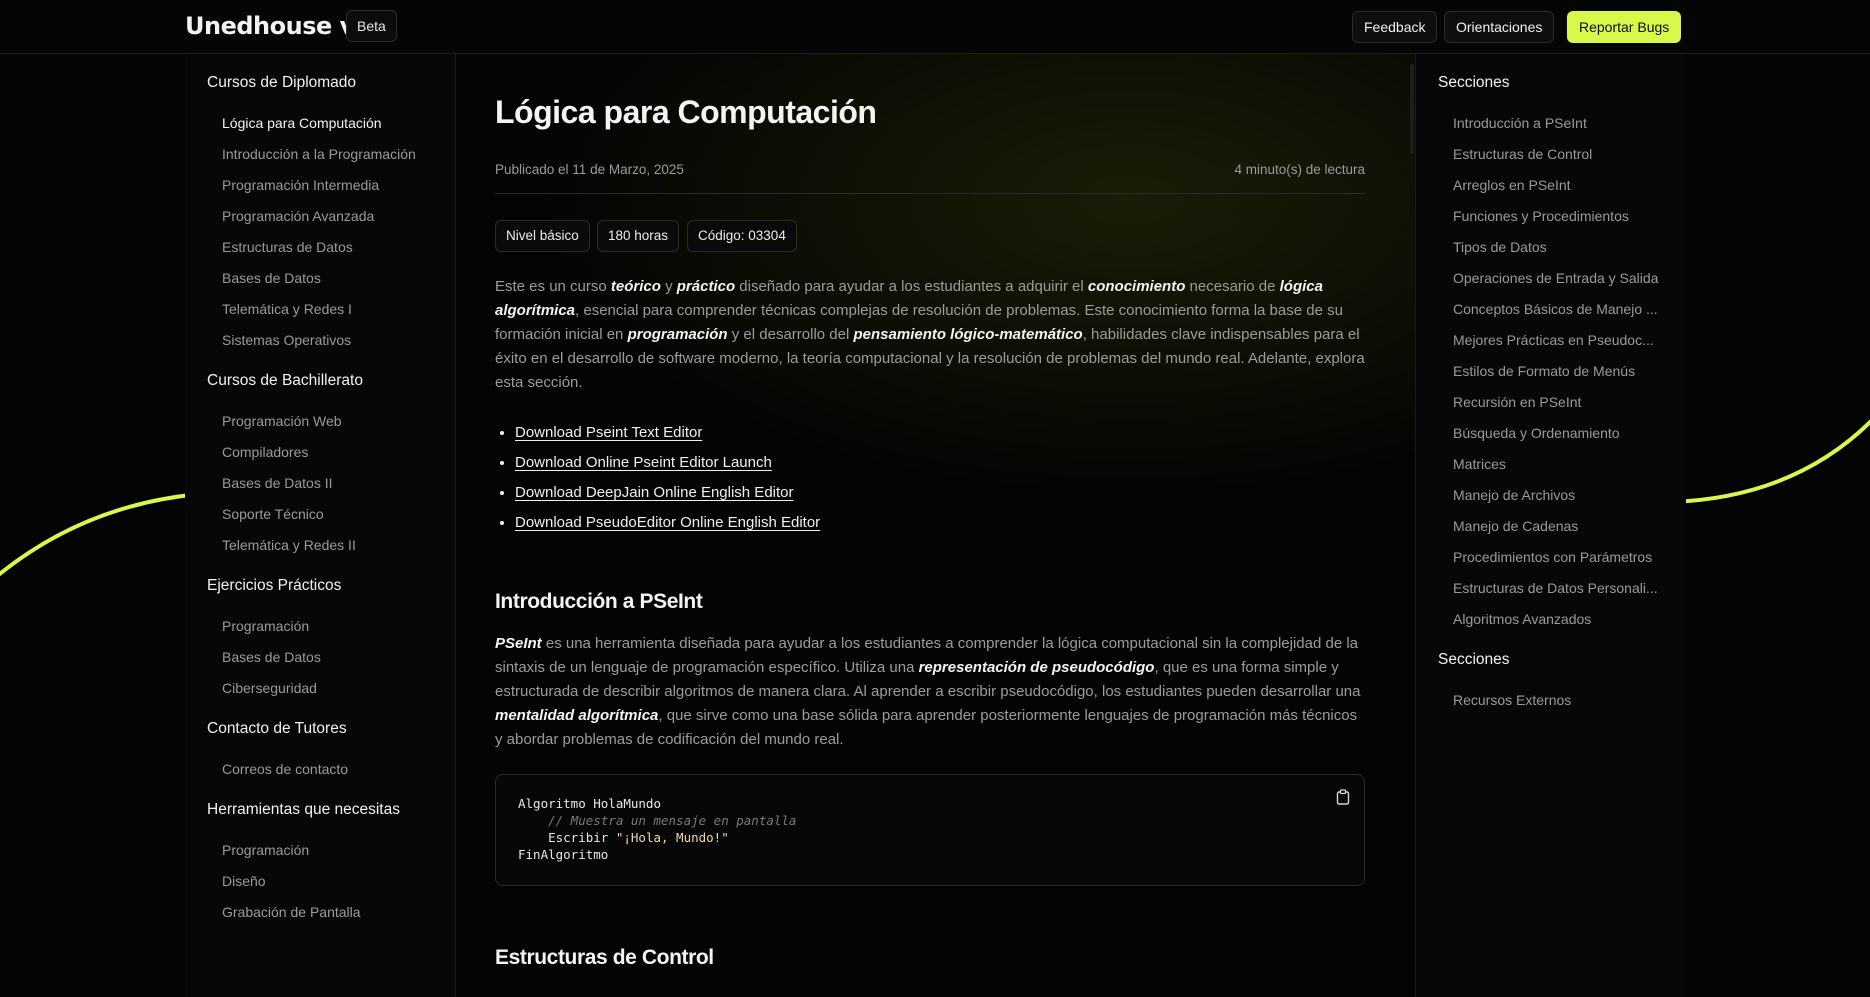 The width and height of the screenshot is (1870, 997). I want to click on toc-item: Funciones y Procedimientos, so click(1560, 216).